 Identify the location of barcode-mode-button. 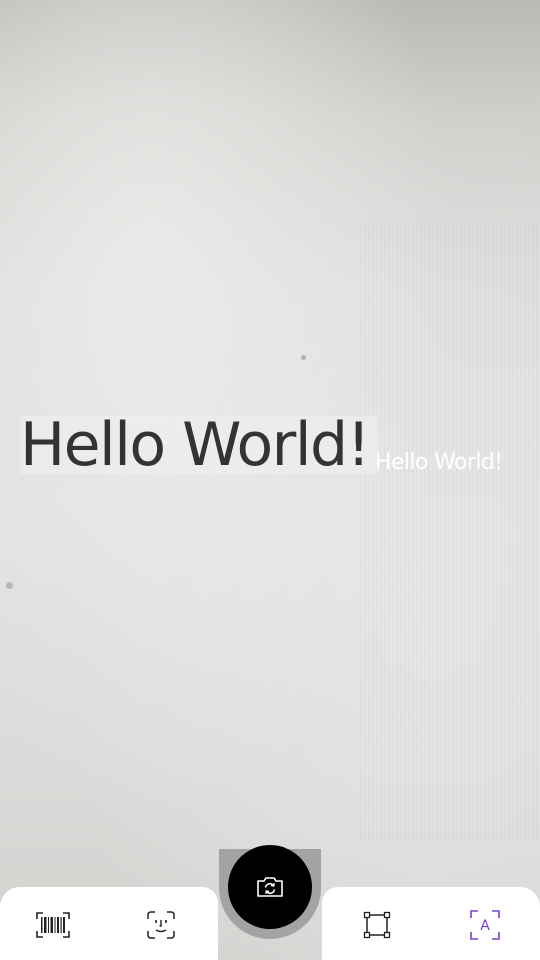
(53, 925).